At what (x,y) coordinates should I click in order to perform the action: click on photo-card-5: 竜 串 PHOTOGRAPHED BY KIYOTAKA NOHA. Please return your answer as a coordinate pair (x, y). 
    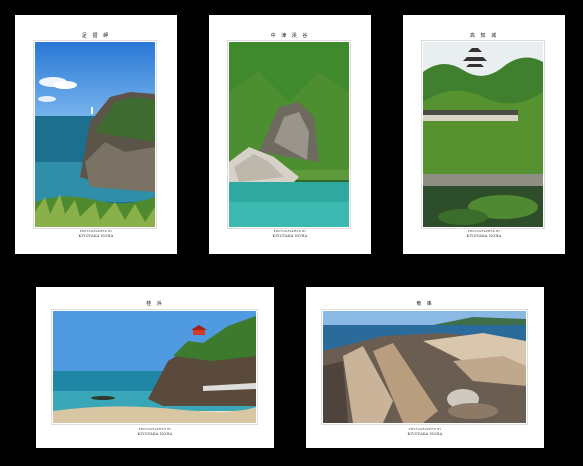
    Looking at the image, I should click on (425, 367).